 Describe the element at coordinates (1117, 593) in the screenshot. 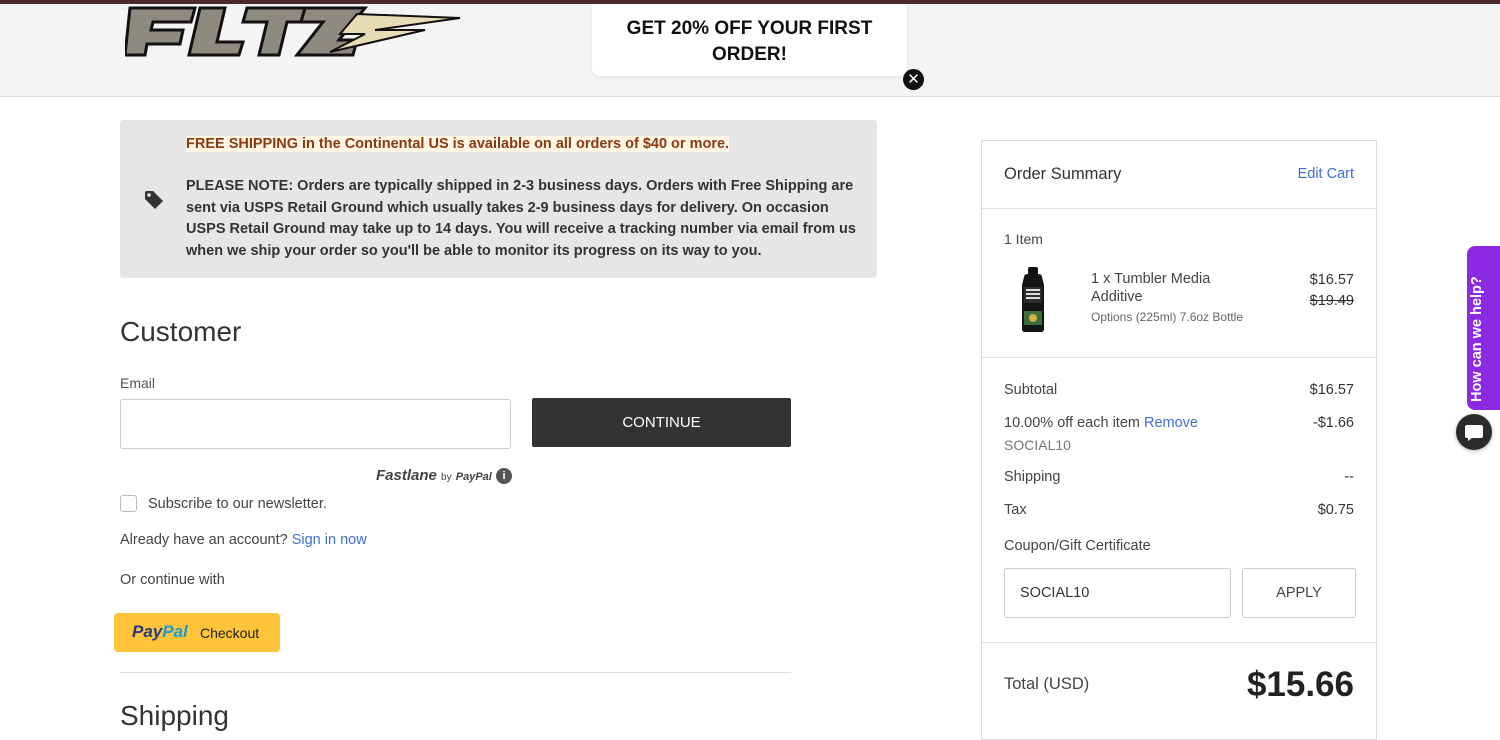

I see `coupon-field: SOCIAL10` at that location.